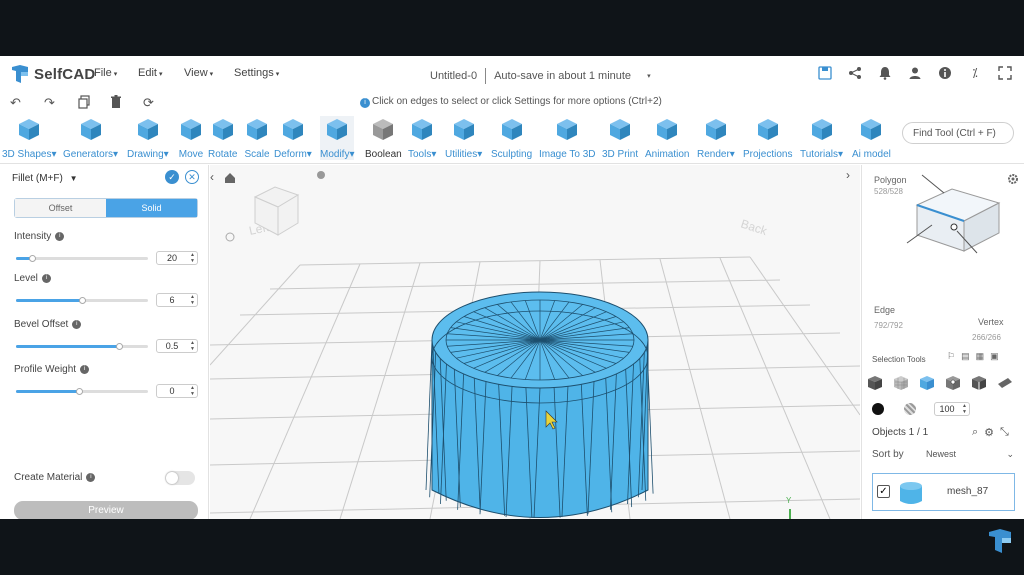  What do you see at coordinates (943, 492) in the screenshot?
I see `object-list-item: ✓ mesh_87` at bounding box center [943, 492].